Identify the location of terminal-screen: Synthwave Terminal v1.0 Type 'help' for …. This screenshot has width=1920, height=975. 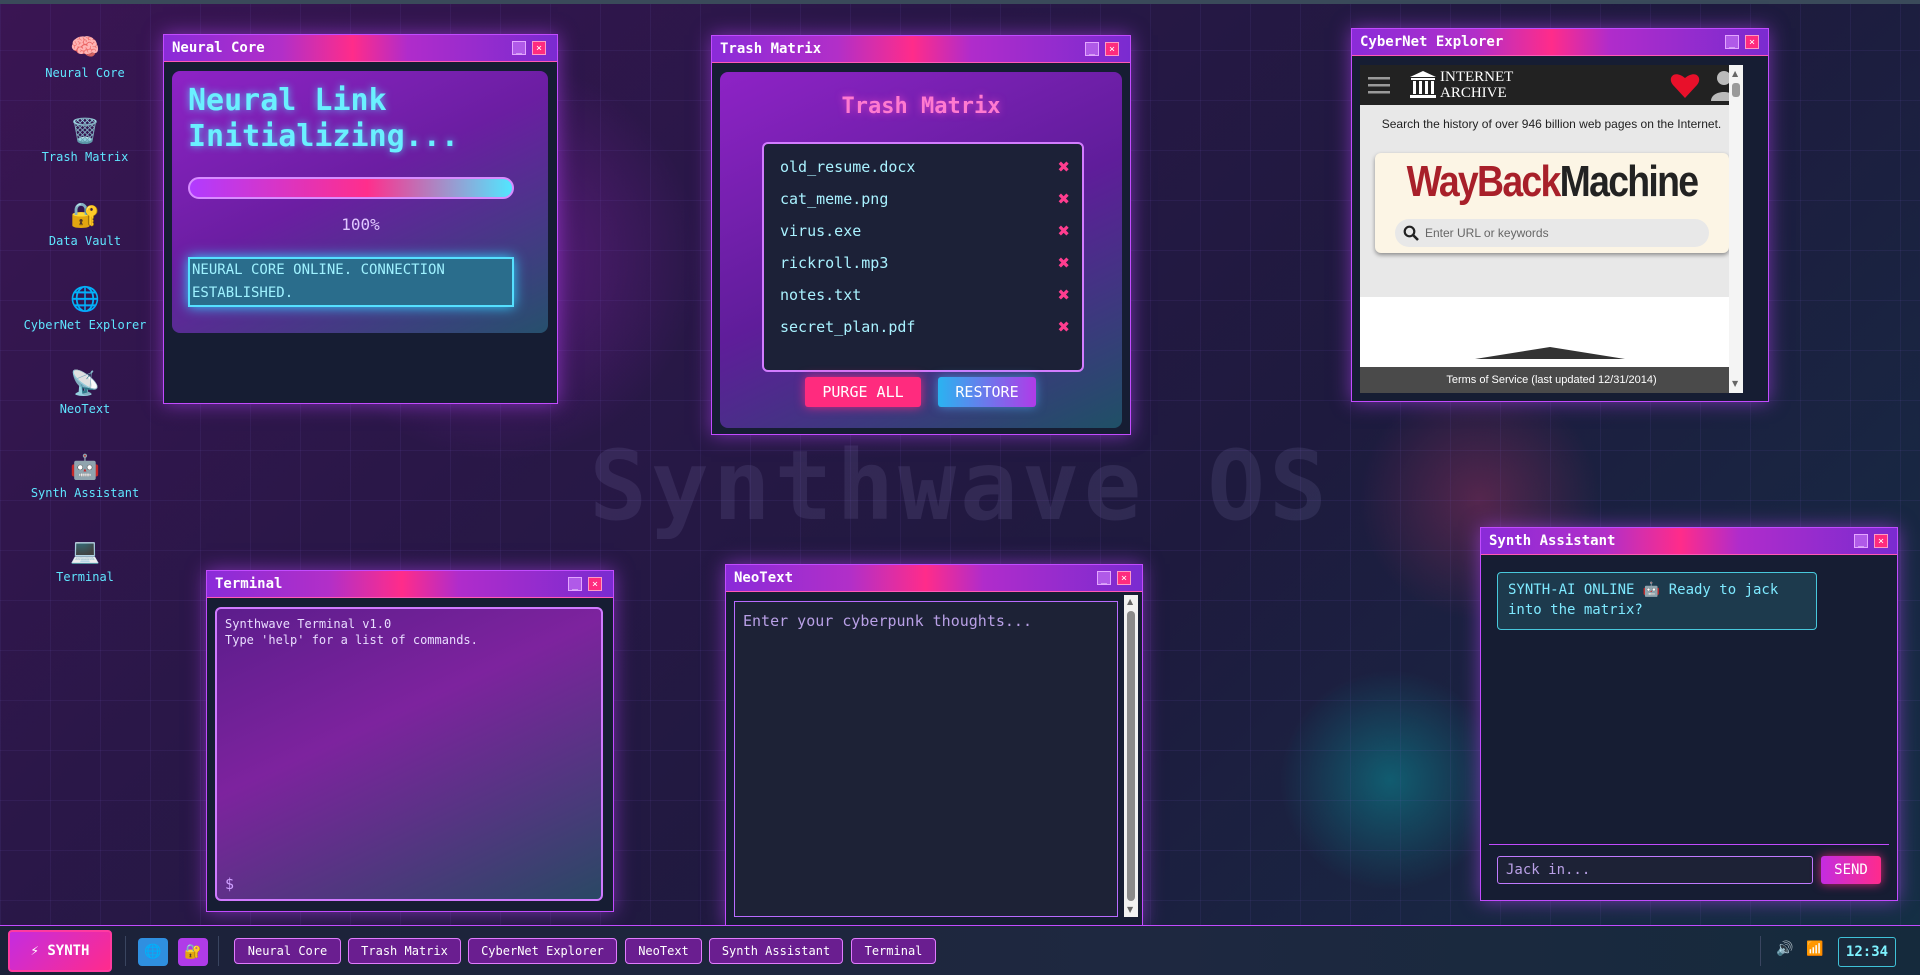
(409, 754).